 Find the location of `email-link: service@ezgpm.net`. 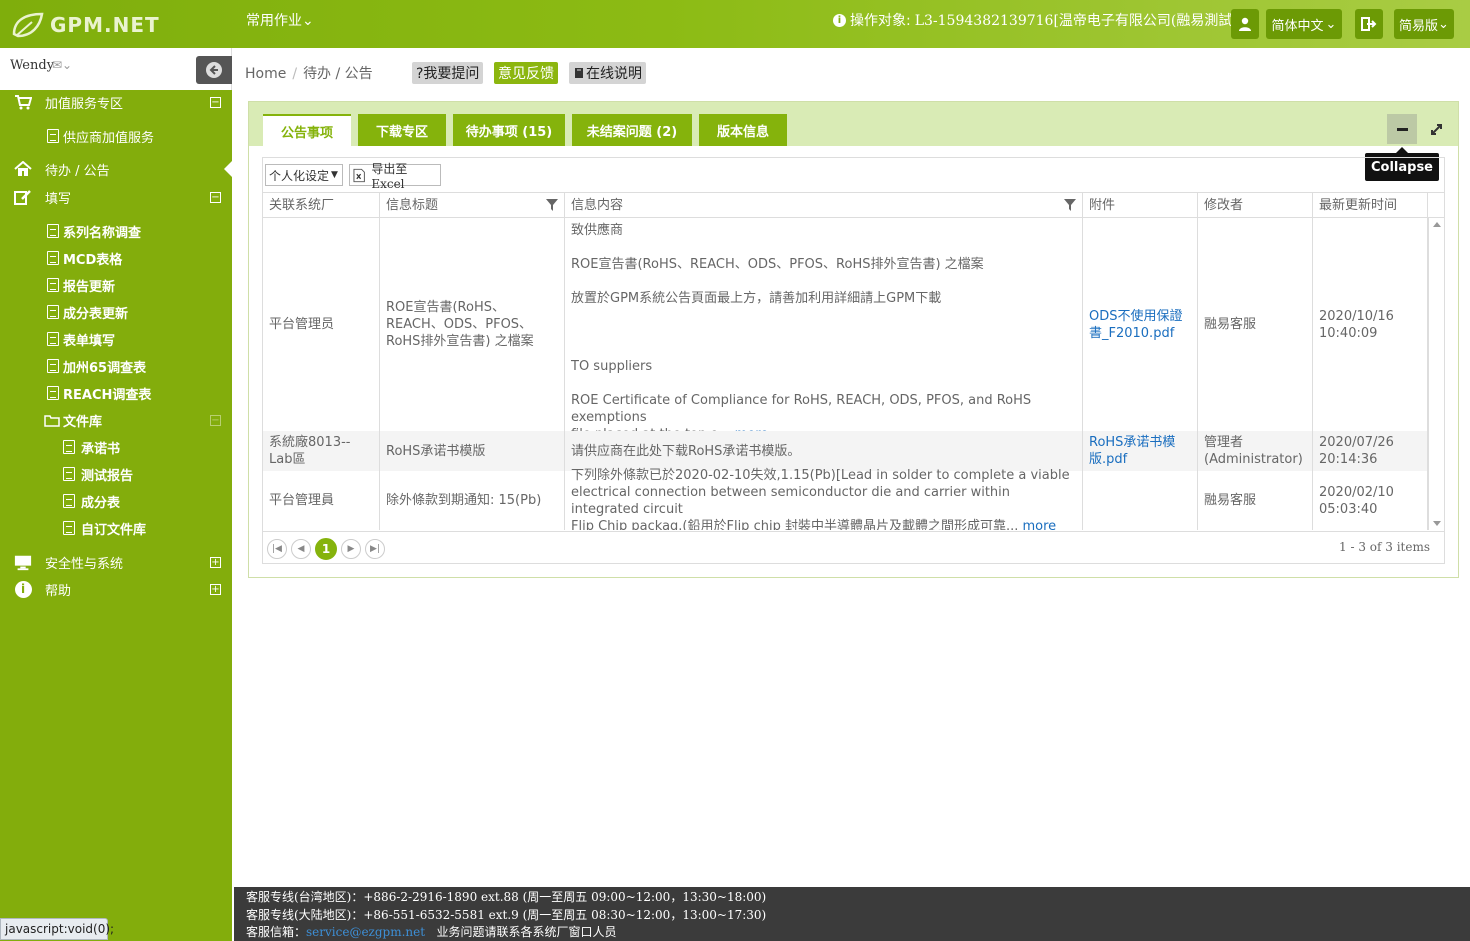

email-link: service@ezgpm.net is located at coordinates (365, 932).